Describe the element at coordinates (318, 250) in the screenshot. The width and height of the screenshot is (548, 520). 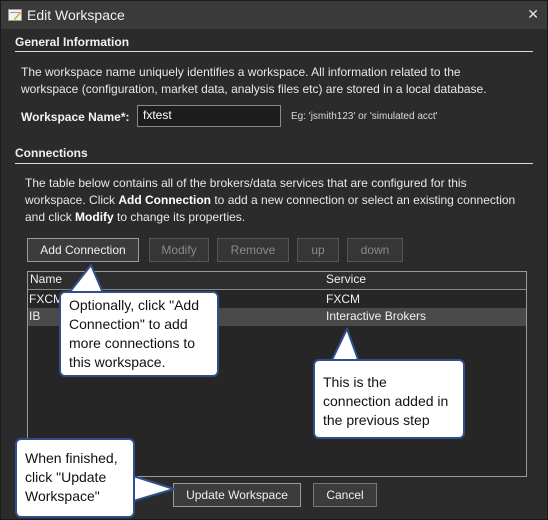
I see `up-button: up` at that location.